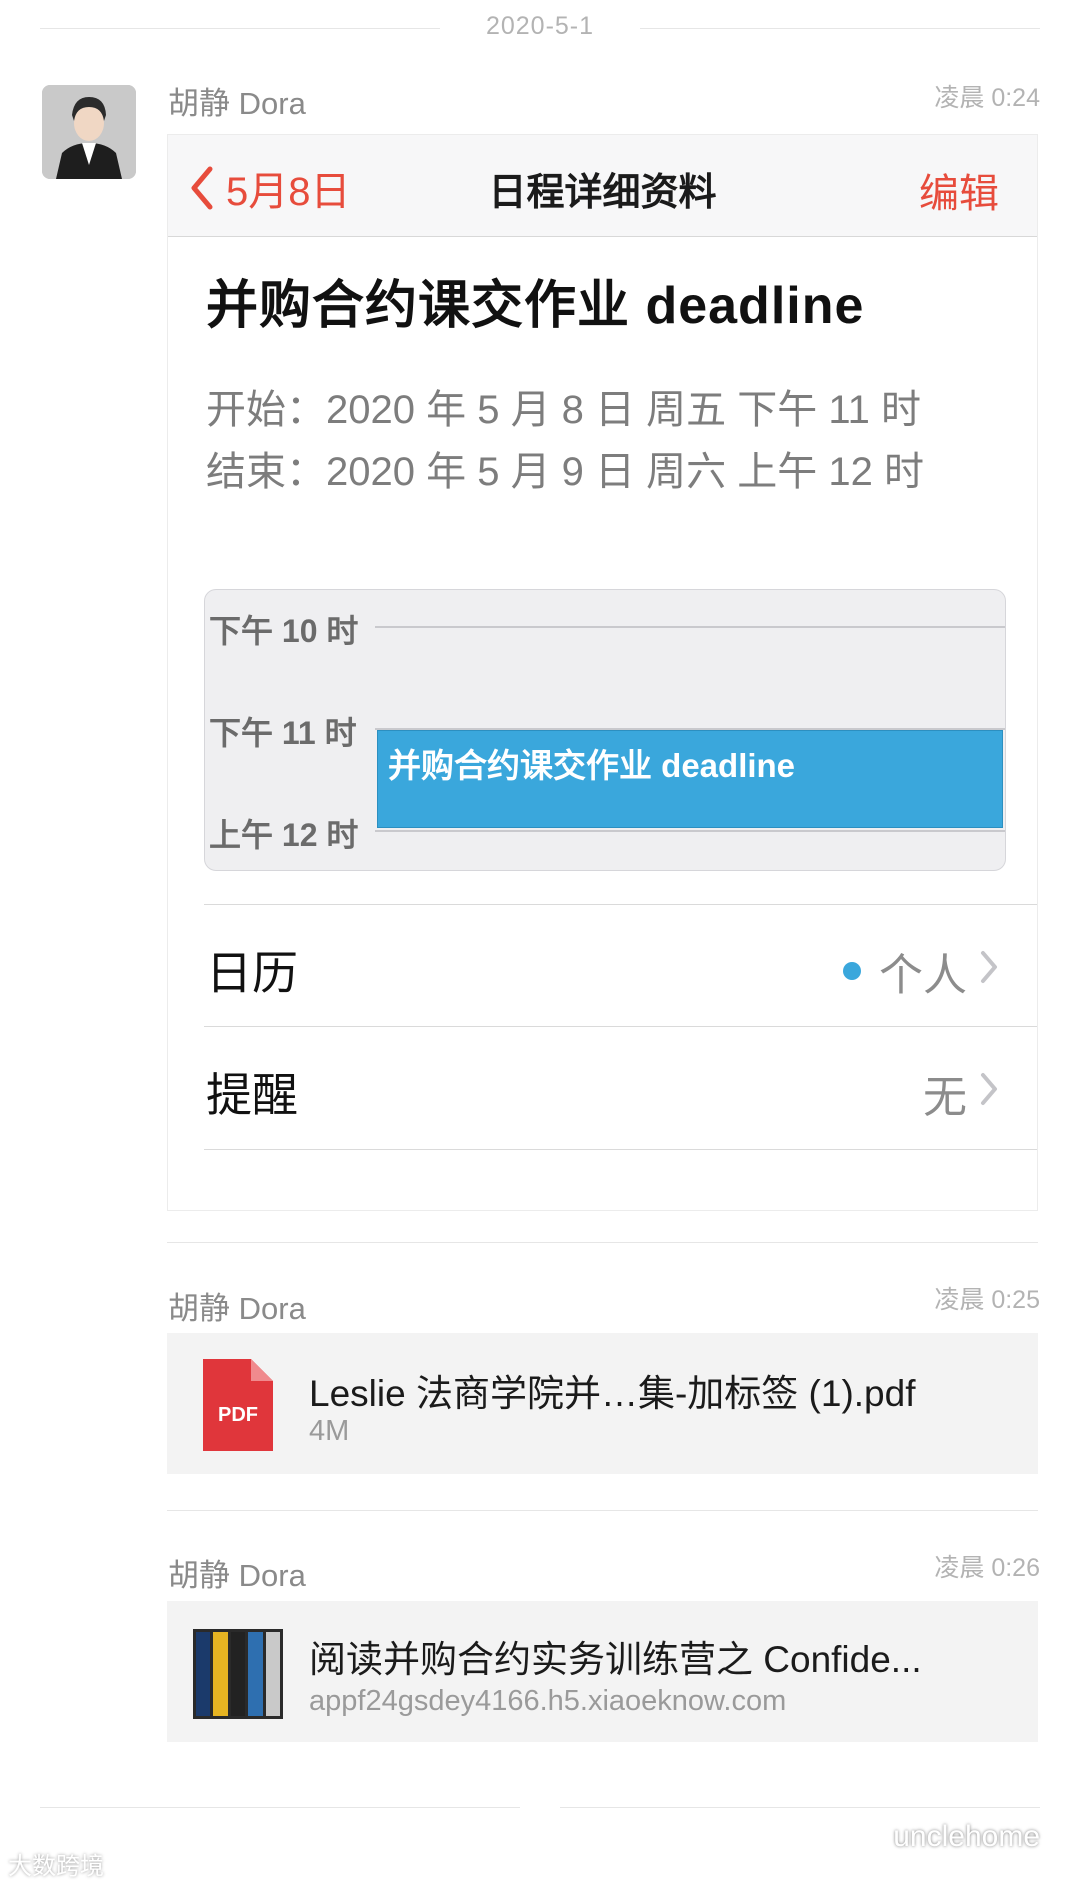 The image size is (1080, 1886). I want to click on calendar-nav-bar: 5月8日 日程详细资料 编辑, so click(602, 186).